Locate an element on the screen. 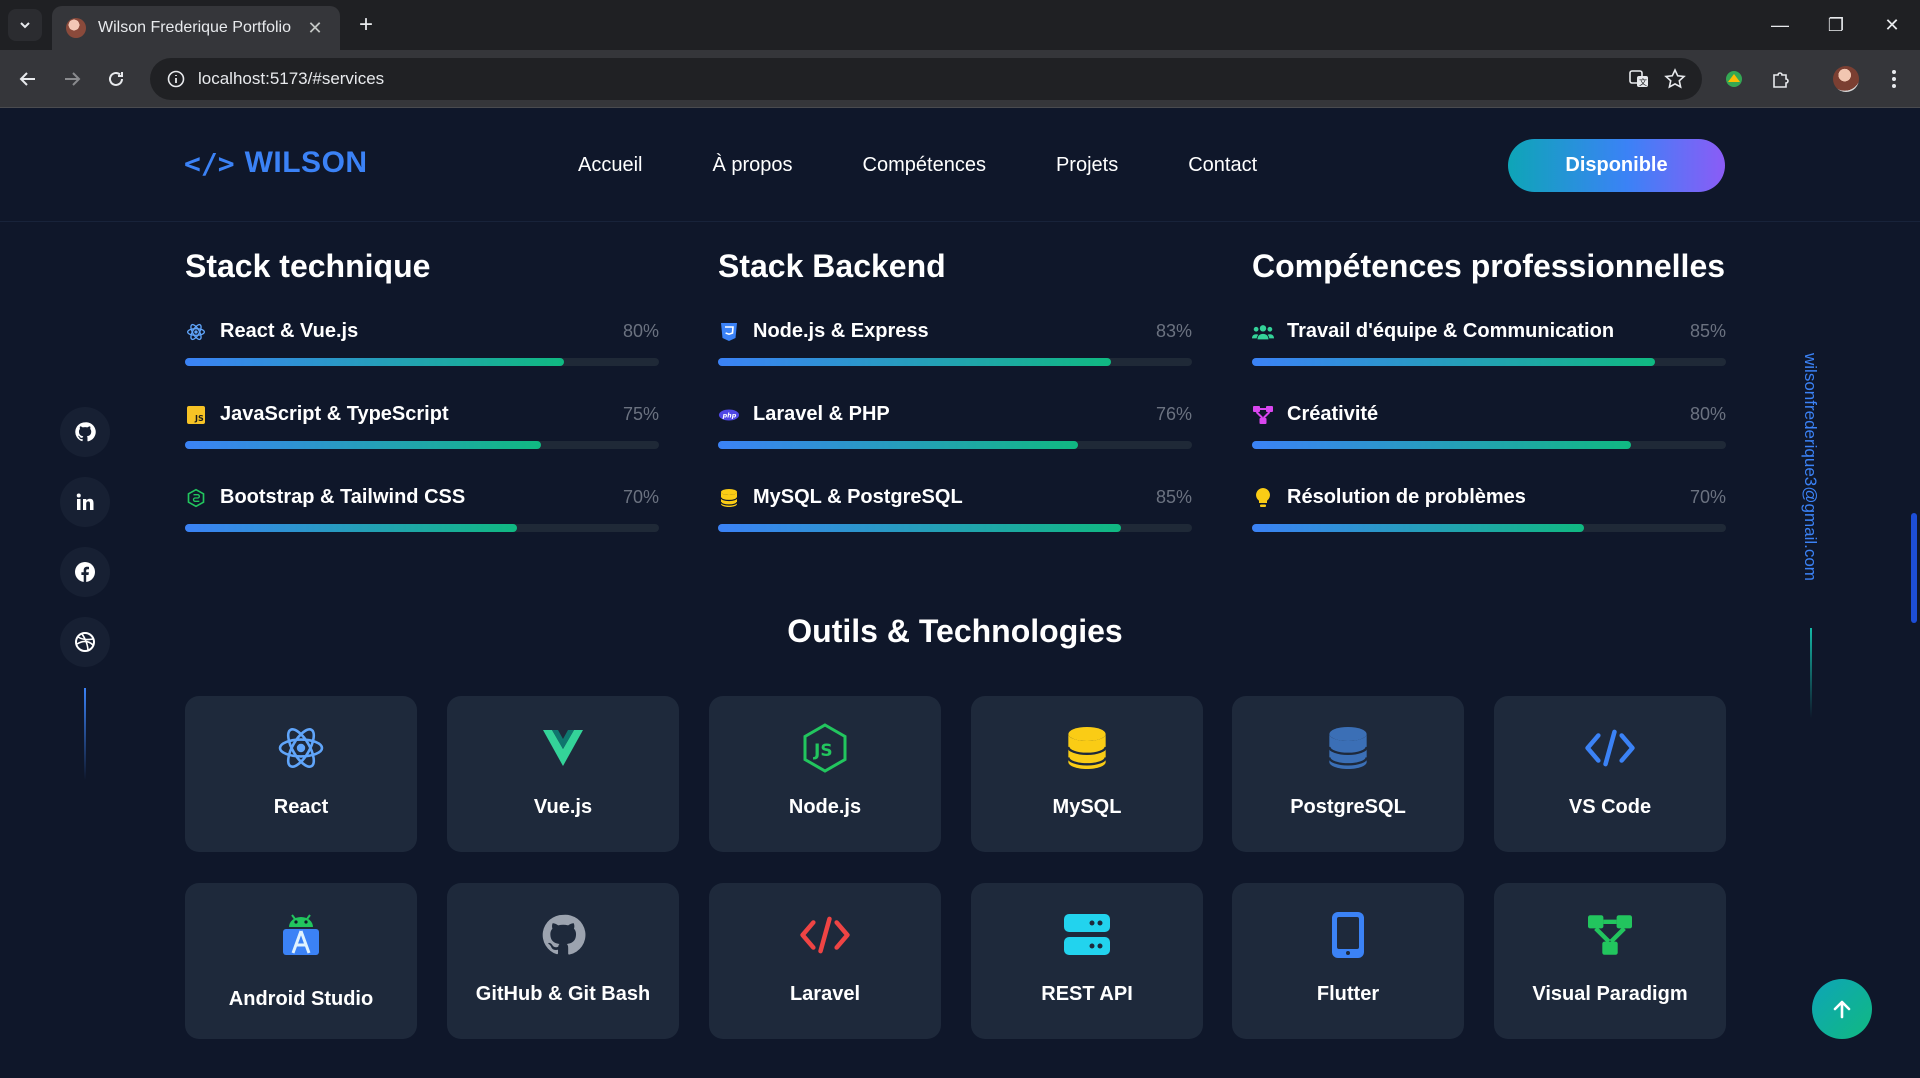  reload-button is located at coordinates (116, 79).